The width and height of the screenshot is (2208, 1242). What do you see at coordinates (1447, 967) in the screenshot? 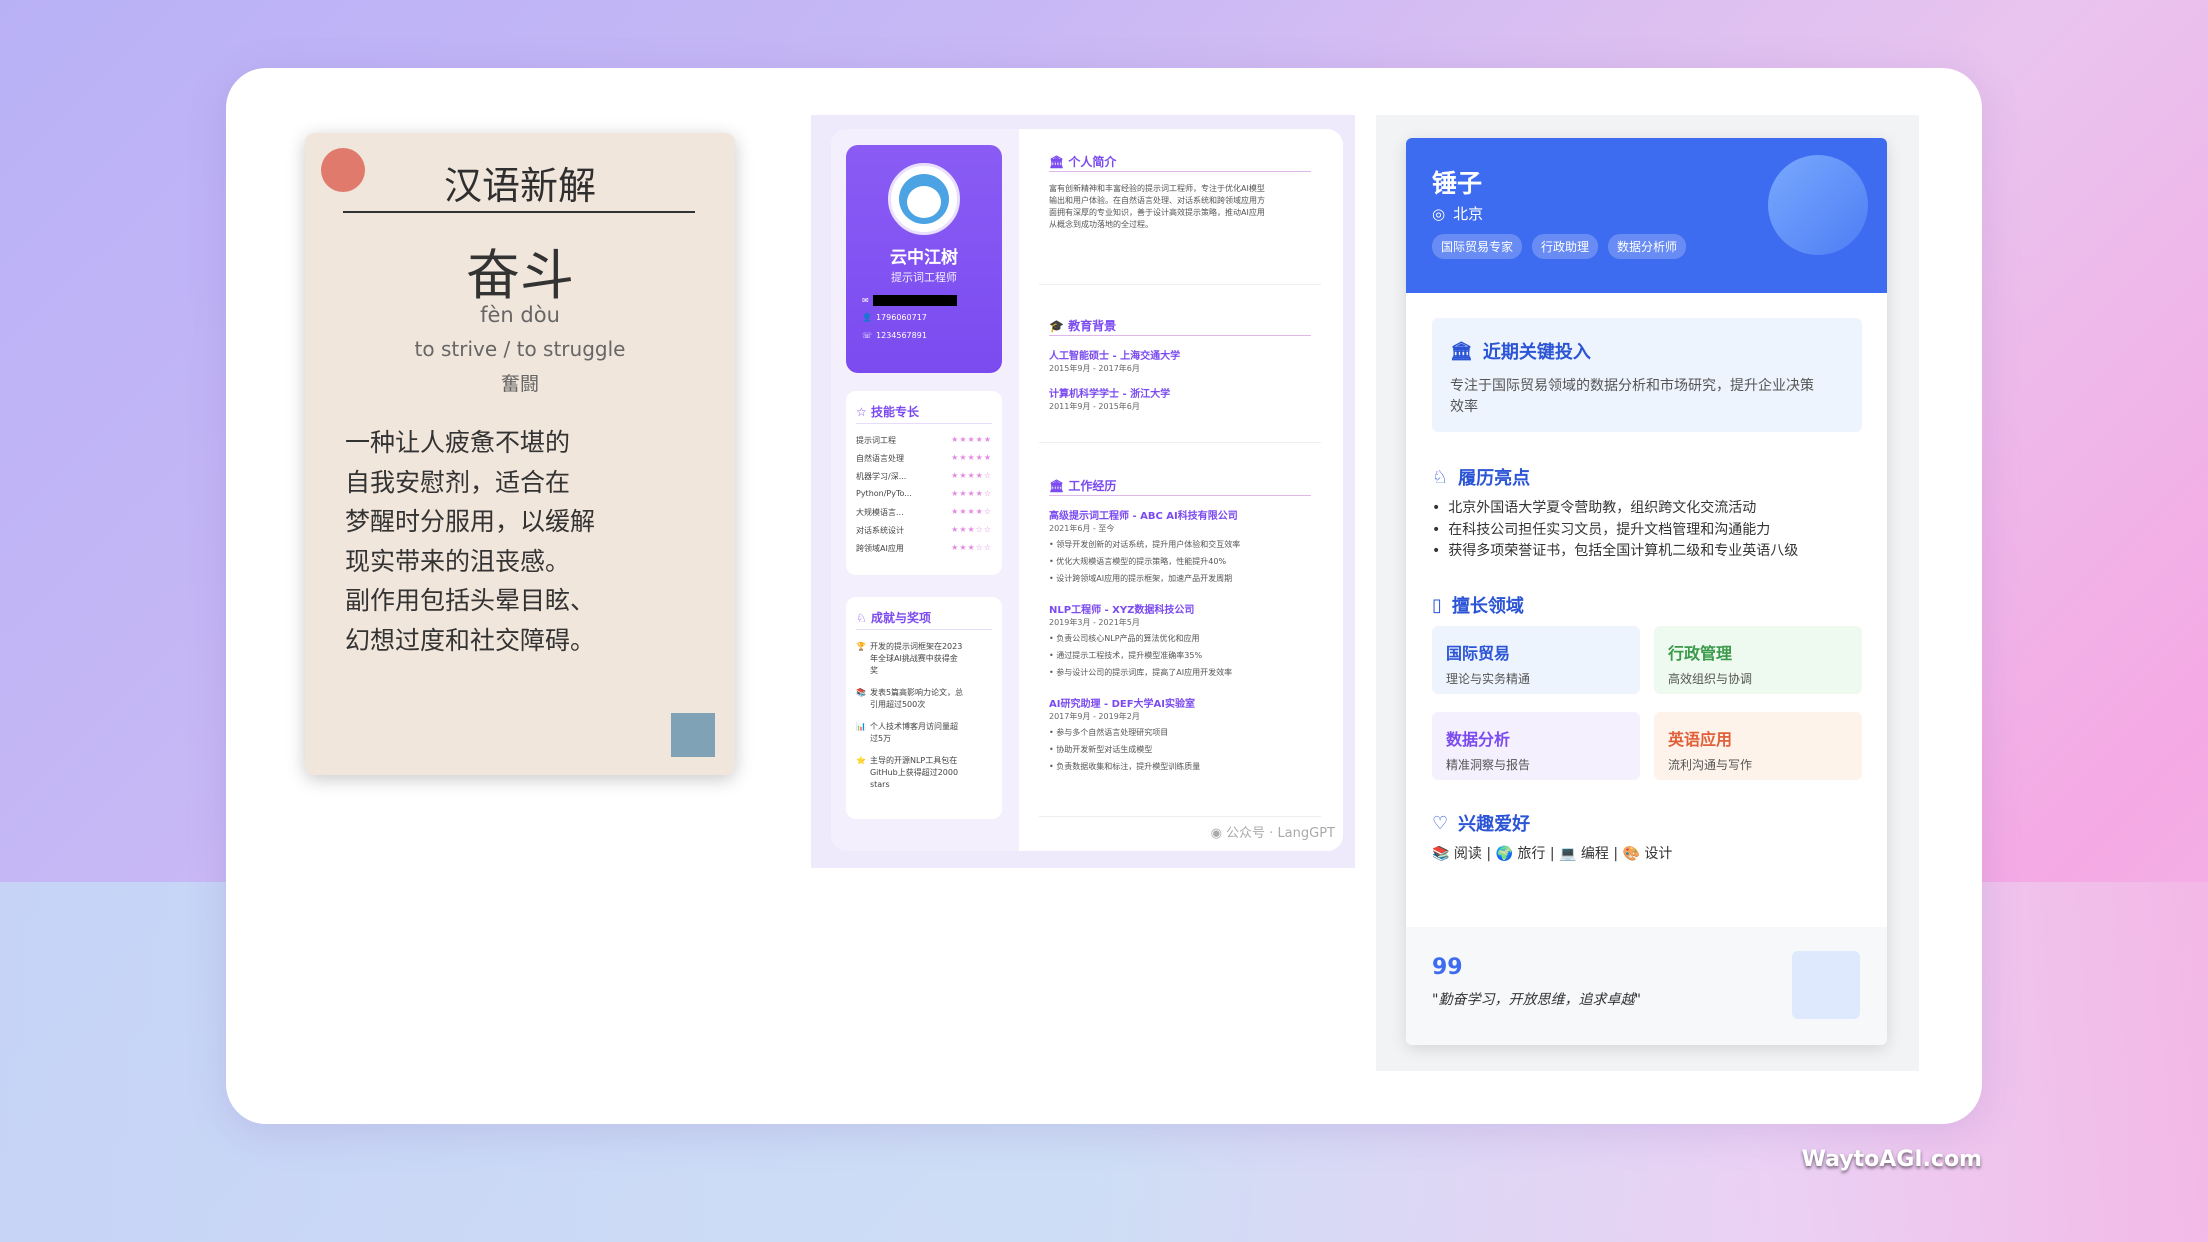
I see `quote-icon: 99` at bounding box center [1447, 967].